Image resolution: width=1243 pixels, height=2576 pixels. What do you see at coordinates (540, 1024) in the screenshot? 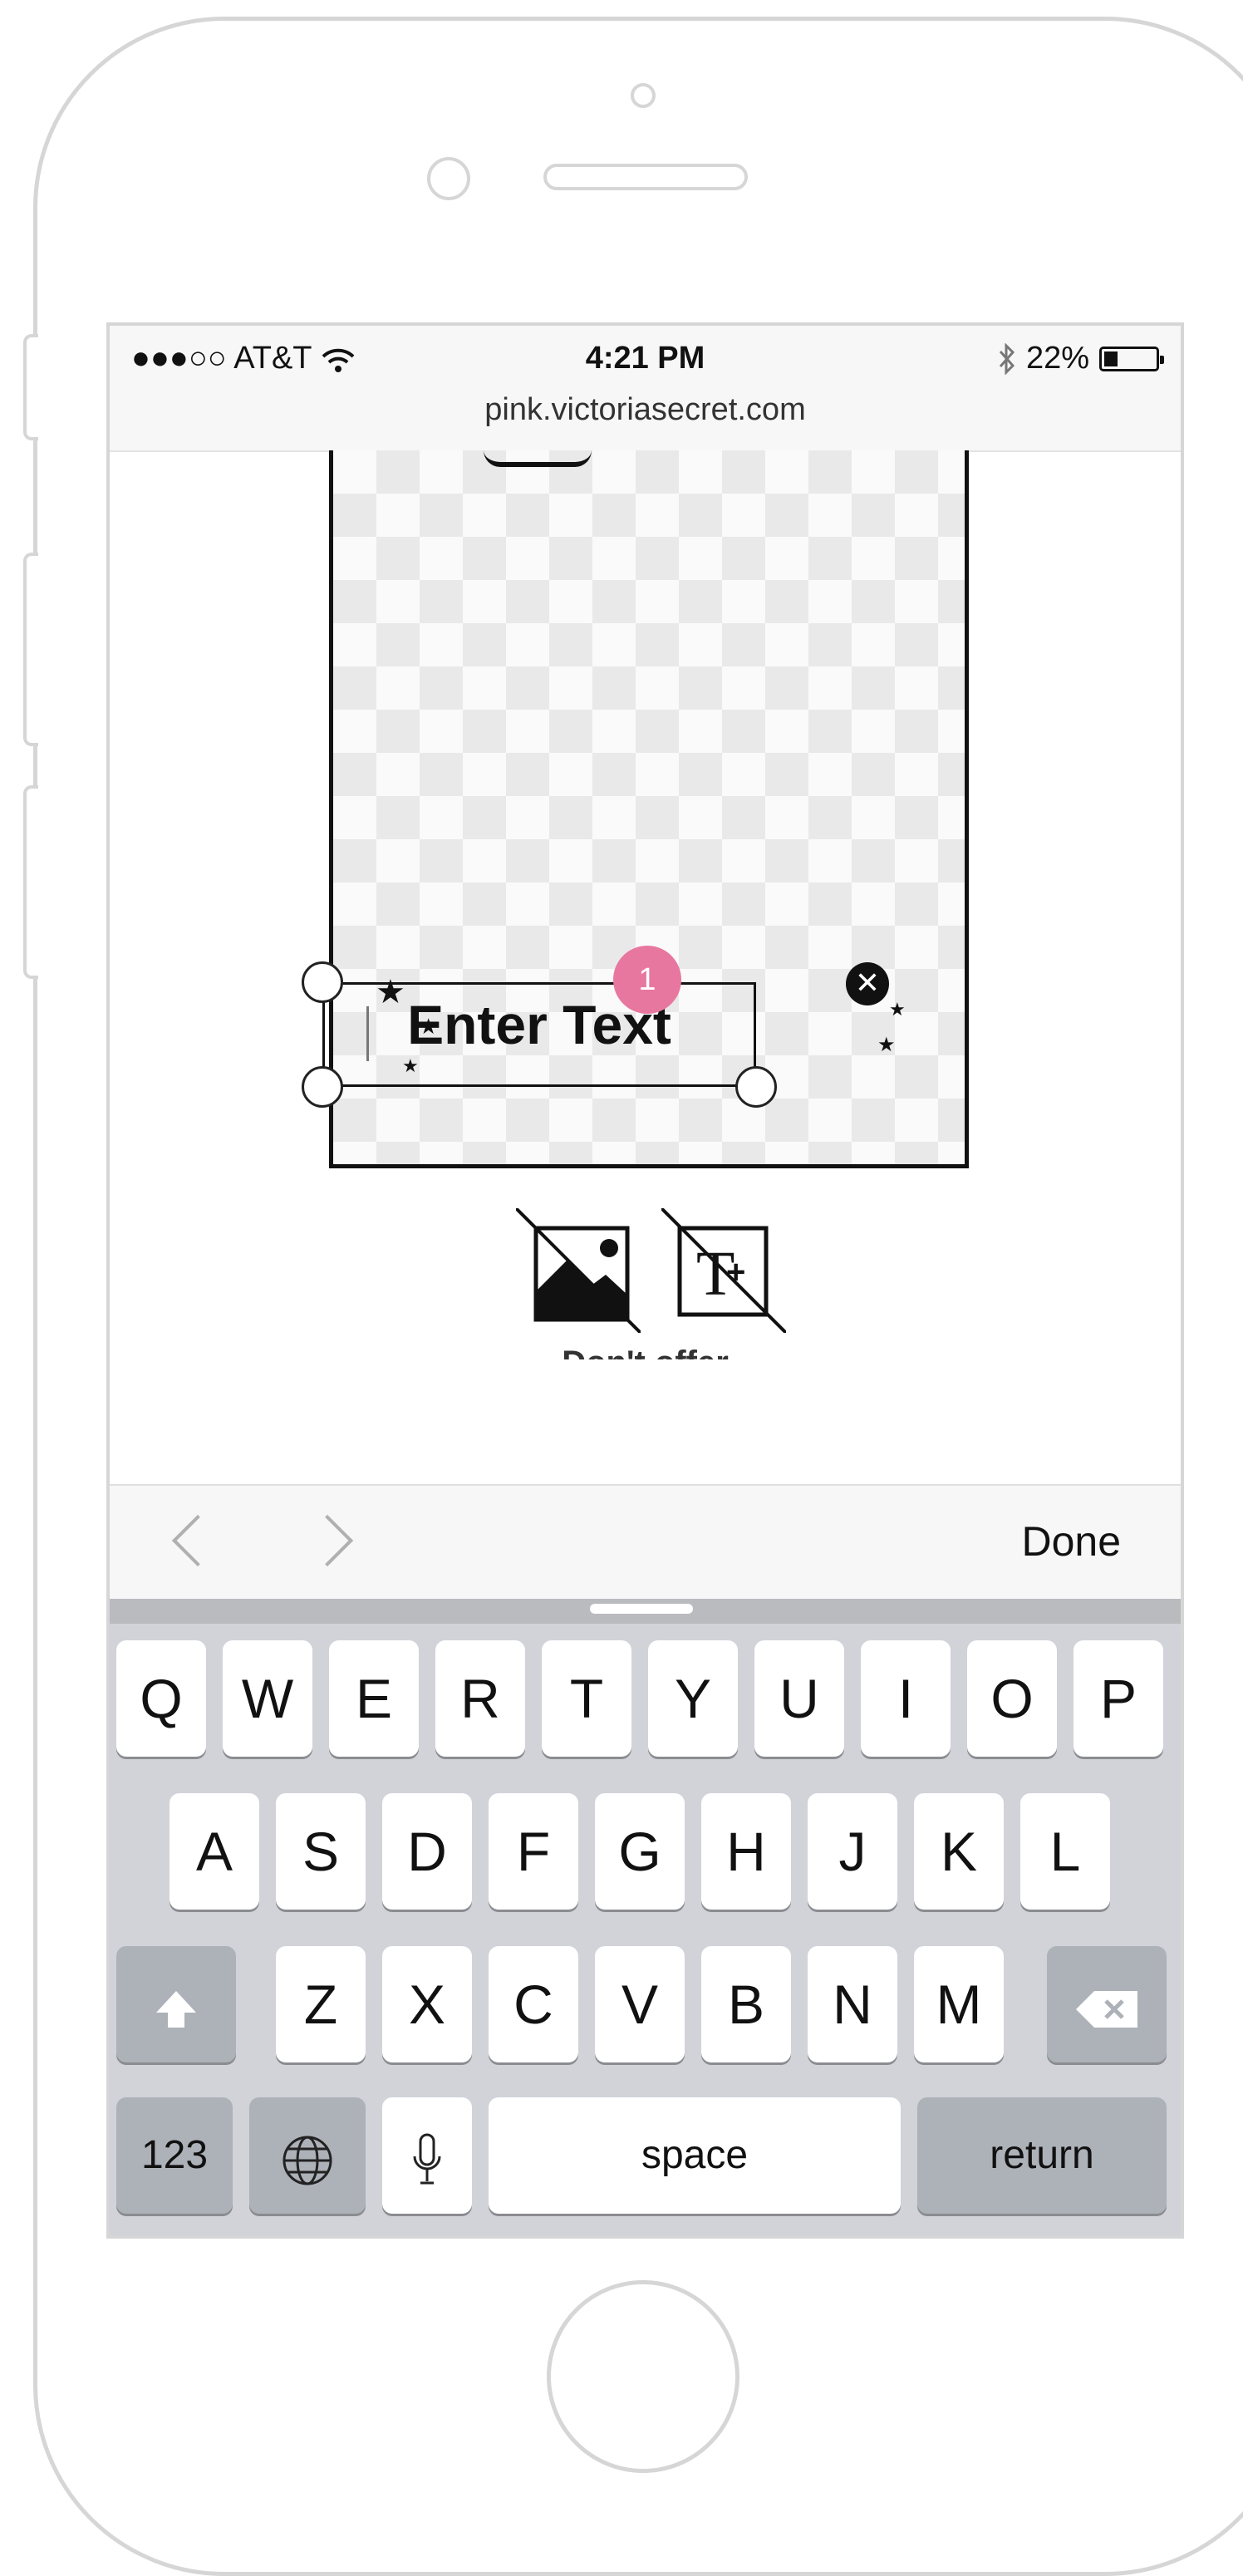
I see `text-layer-input: Enter Text` at bounding box center [540, 1024].